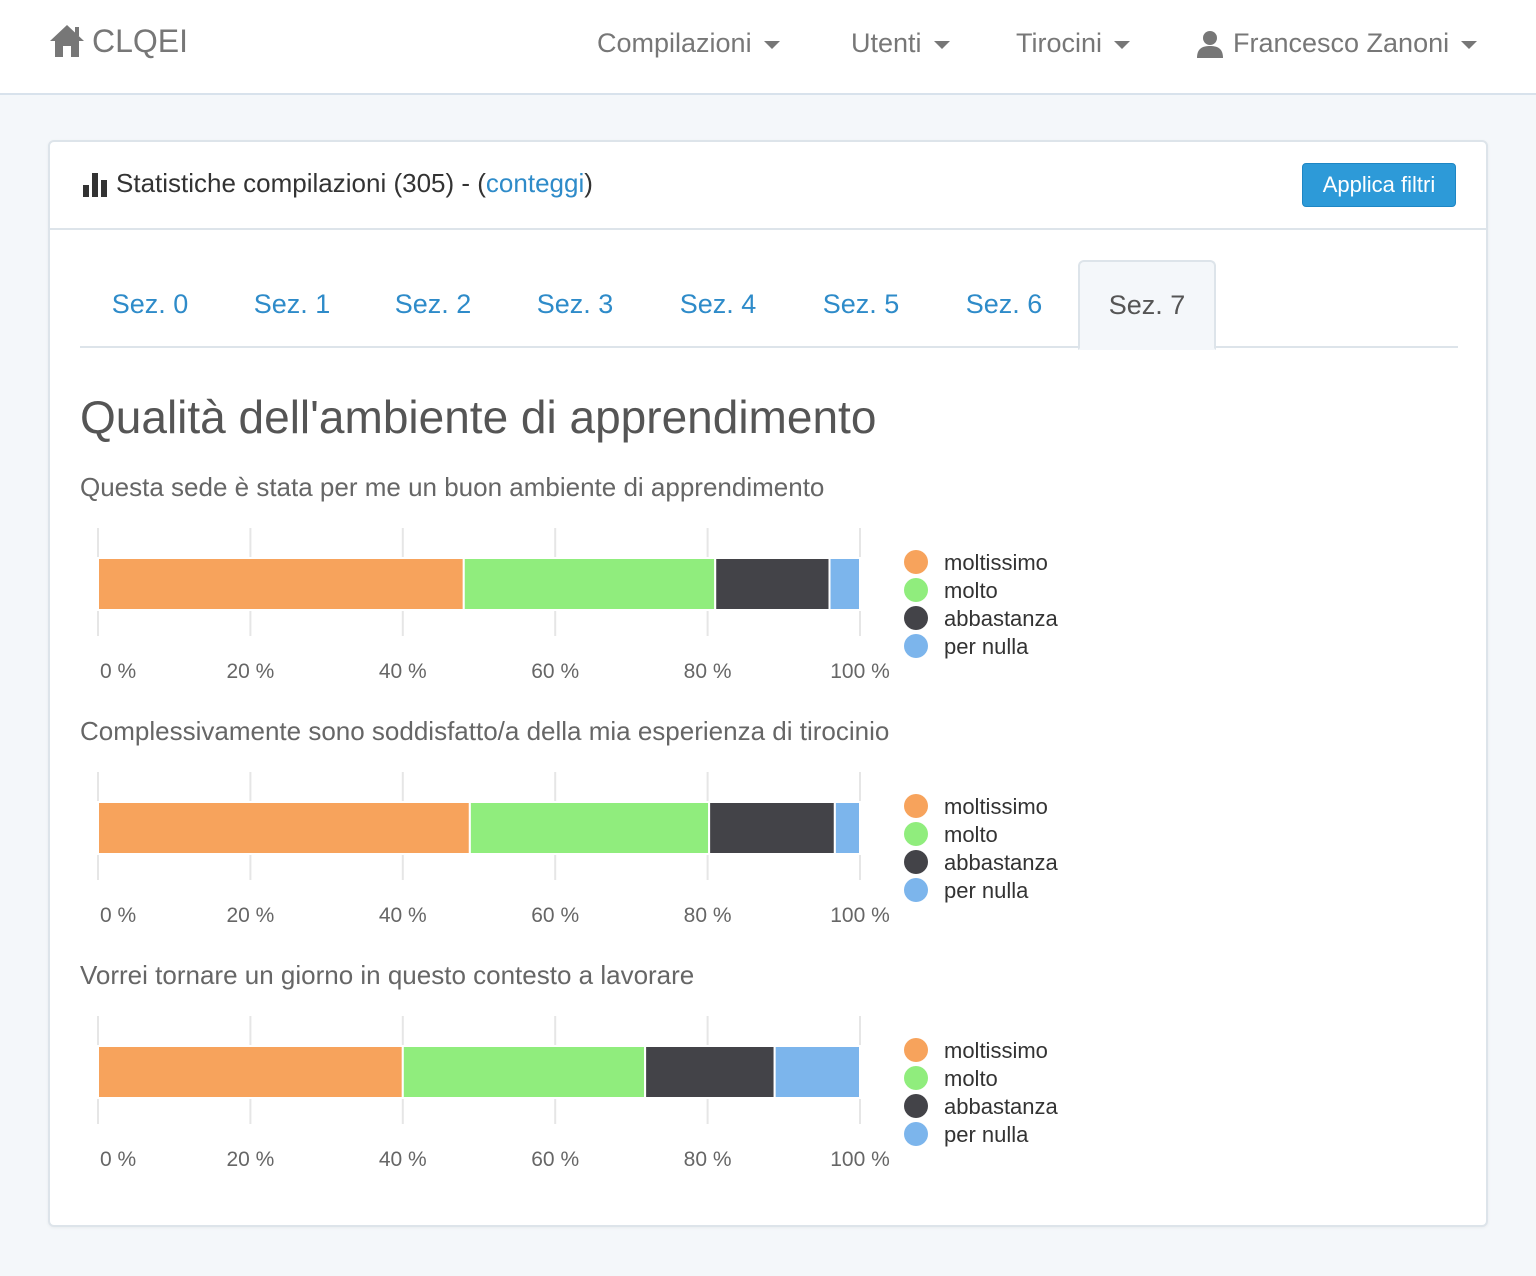 This screenshot has height=1276, width=1536. I want to click on nav-compilazioni-dropdown: Compilazioni, so click(688, 43).